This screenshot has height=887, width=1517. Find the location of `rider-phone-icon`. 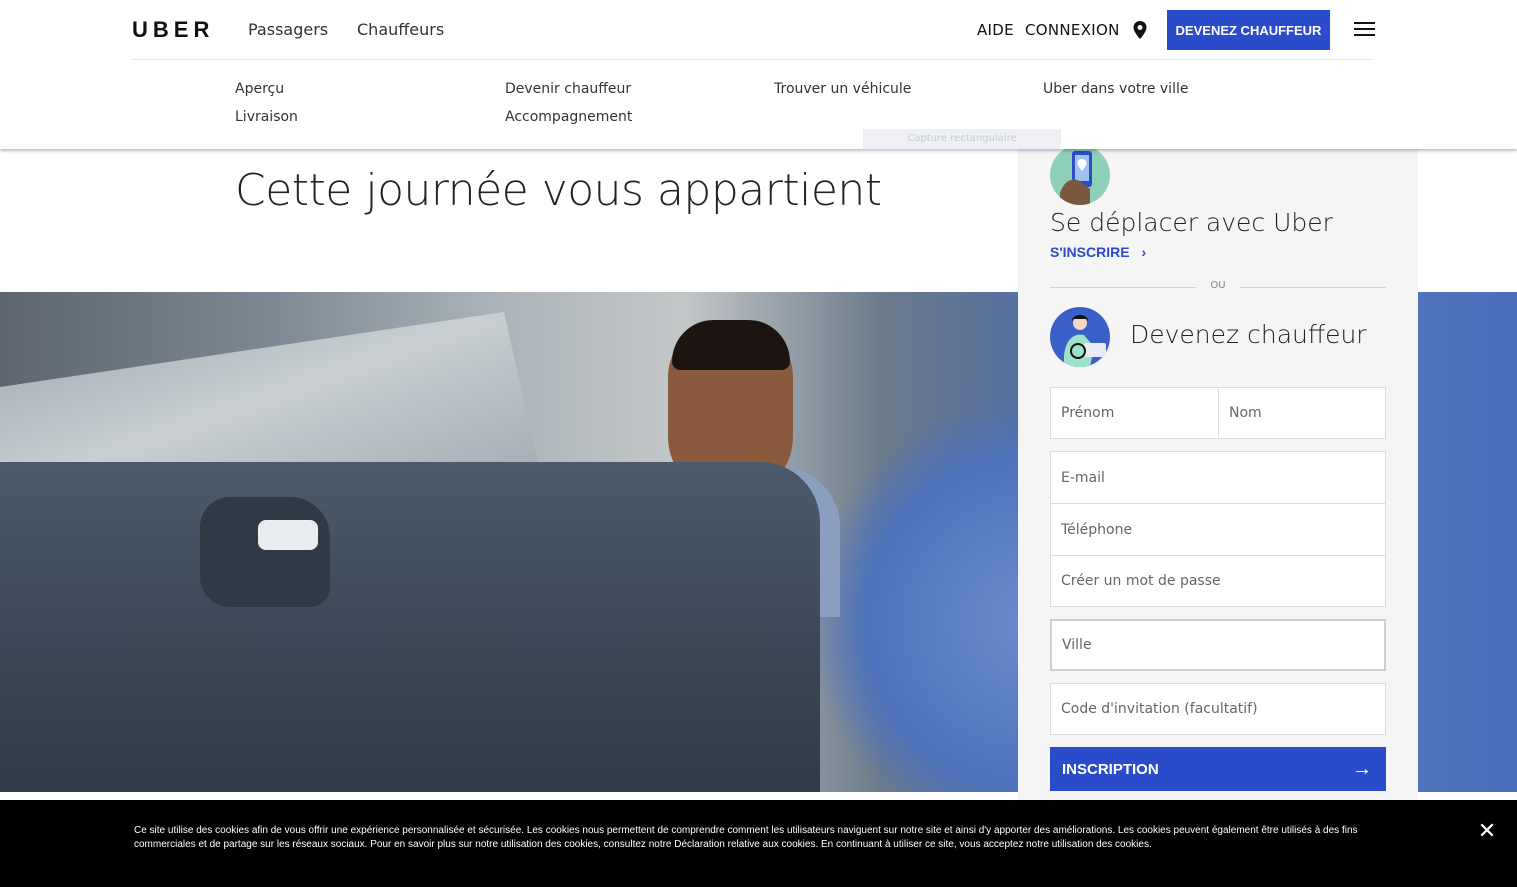

rider-phone-icon is located at coordinates (1080, 175).